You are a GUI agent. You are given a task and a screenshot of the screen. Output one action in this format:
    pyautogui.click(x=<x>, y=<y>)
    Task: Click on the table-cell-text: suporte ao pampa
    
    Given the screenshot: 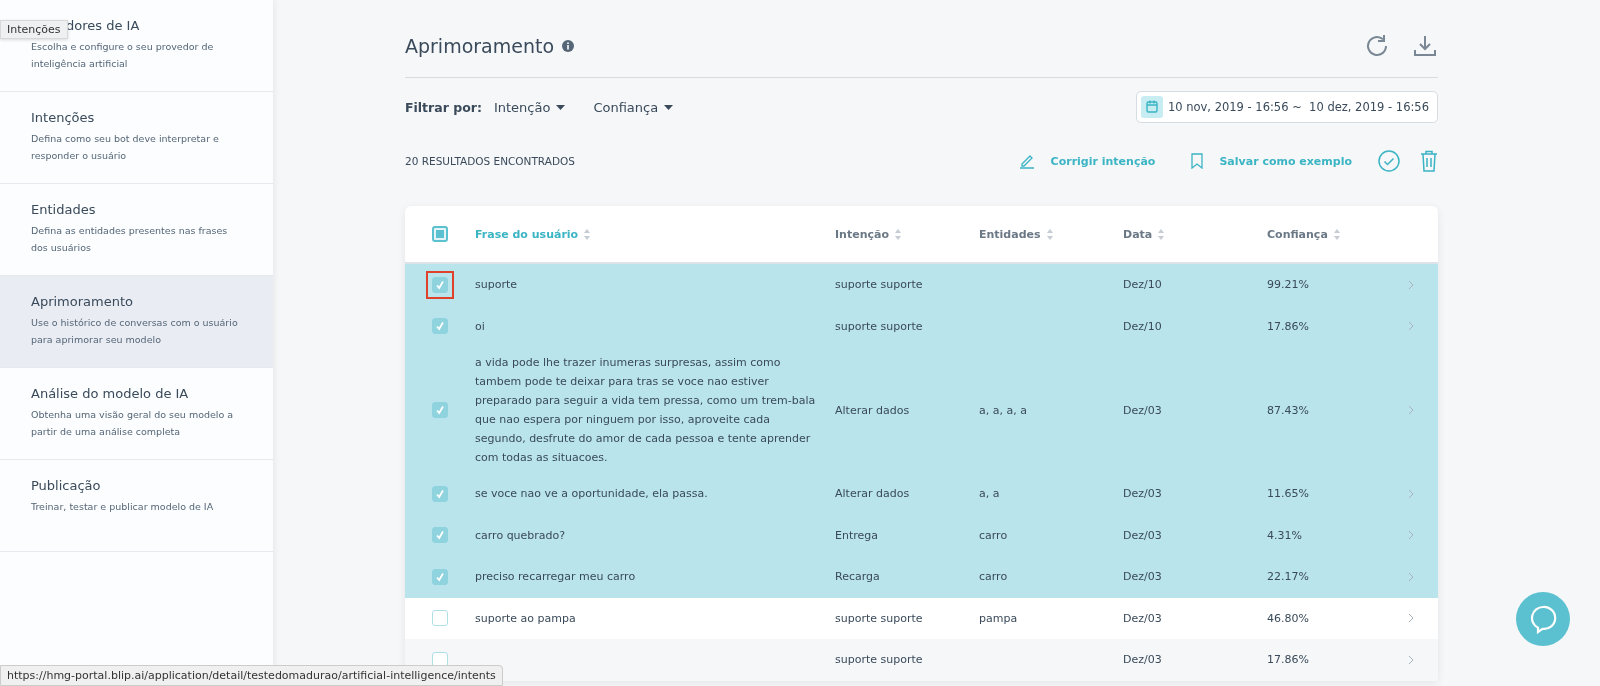 What is the action you would take?
    pyautogui.click(x=526, y=618)
    